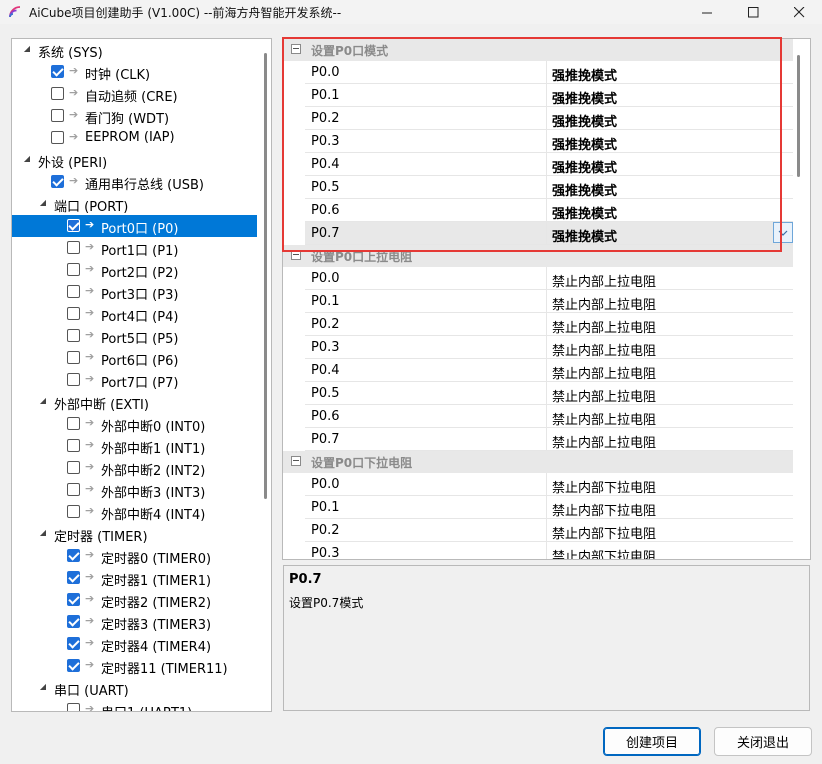  I want to click on create-project-button: 创建项目, so click(652, 741).